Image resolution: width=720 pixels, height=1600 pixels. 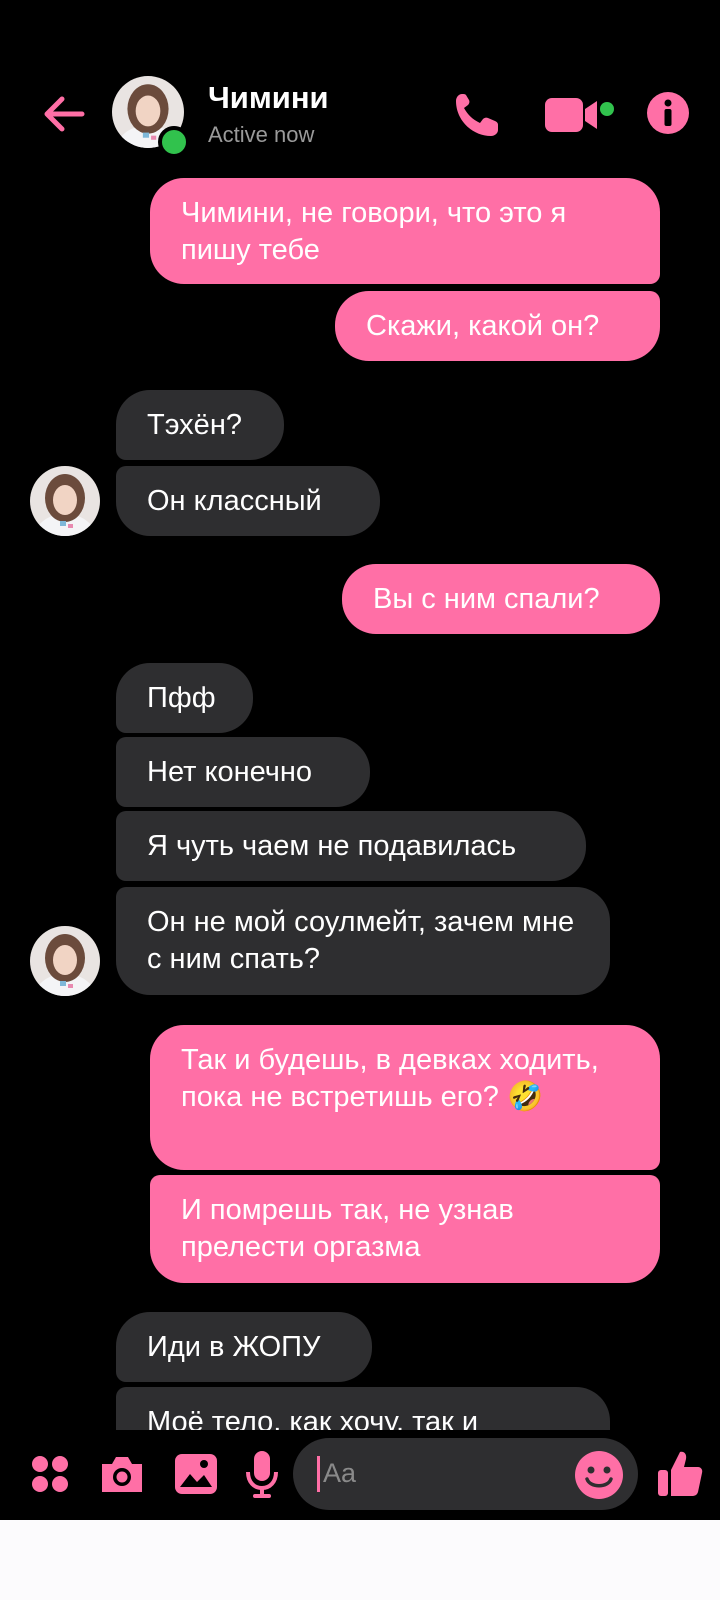 I want to click on incoming-message: Я чуть чаем не подавилась, so click(x=351, y=846).